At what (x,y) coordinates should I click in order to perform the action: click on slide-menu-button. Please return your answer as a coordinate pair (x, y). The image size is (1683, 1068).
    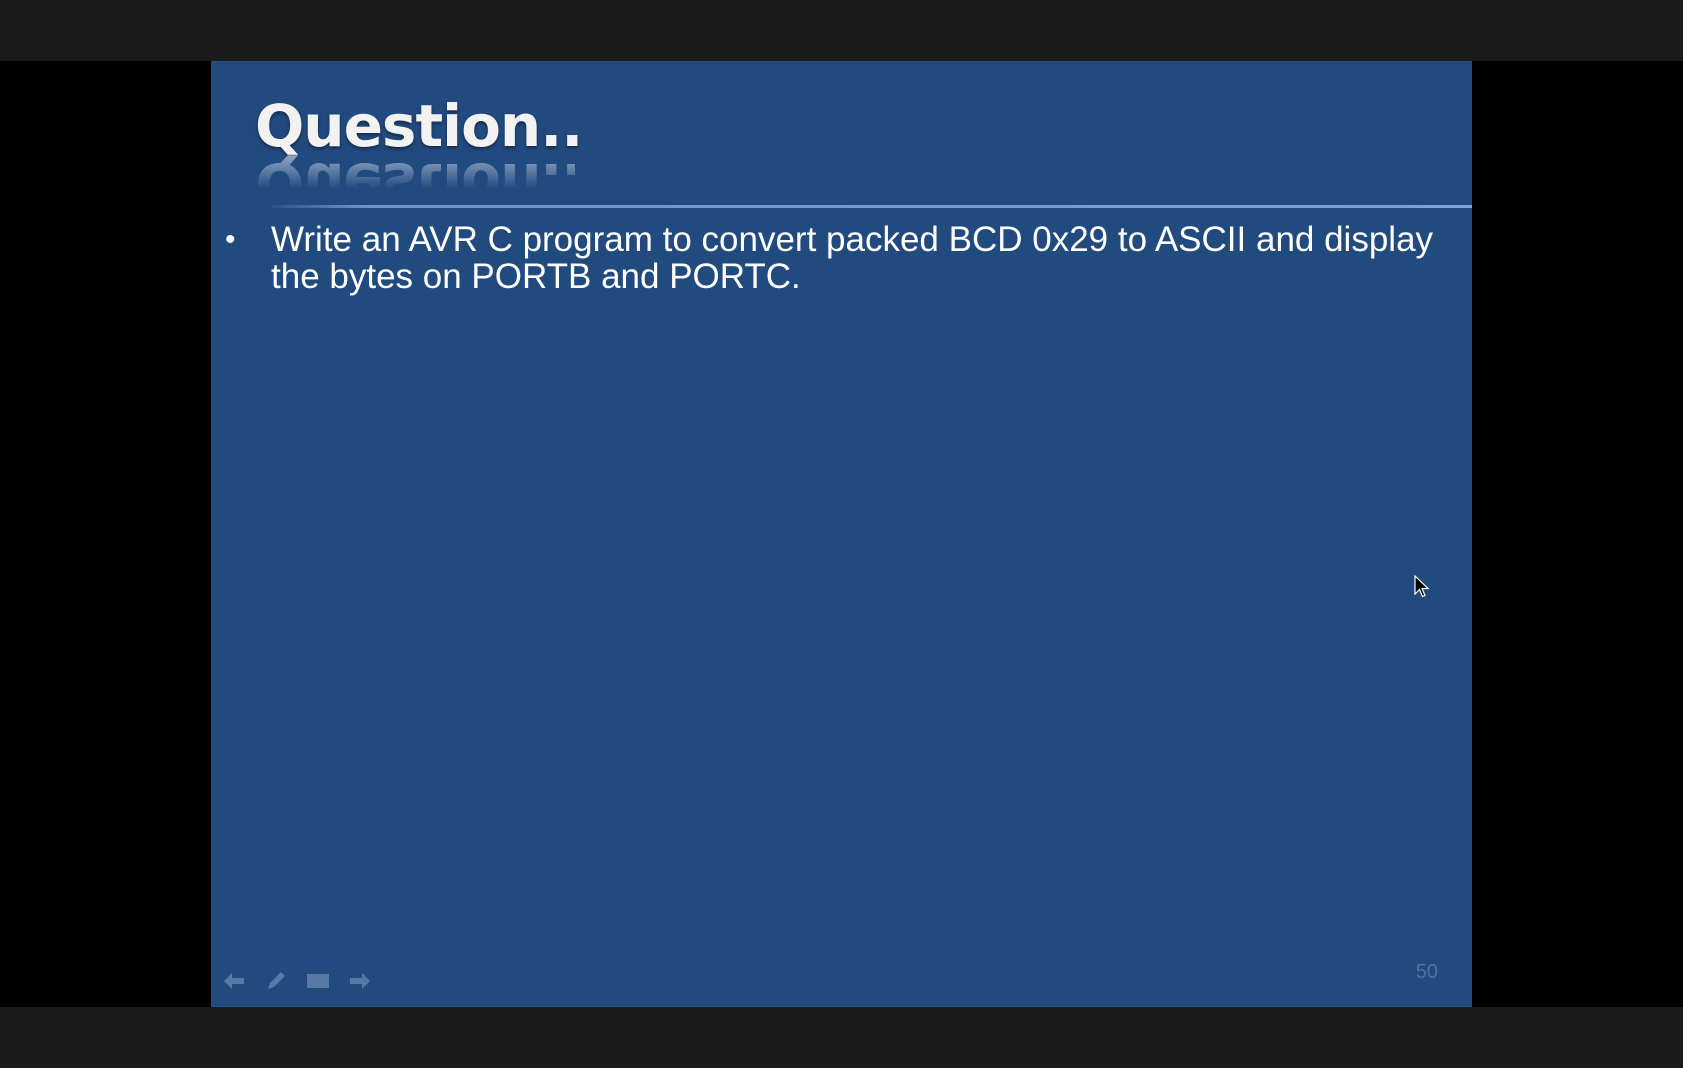
    Looking at the image, I should click on (318, 981).